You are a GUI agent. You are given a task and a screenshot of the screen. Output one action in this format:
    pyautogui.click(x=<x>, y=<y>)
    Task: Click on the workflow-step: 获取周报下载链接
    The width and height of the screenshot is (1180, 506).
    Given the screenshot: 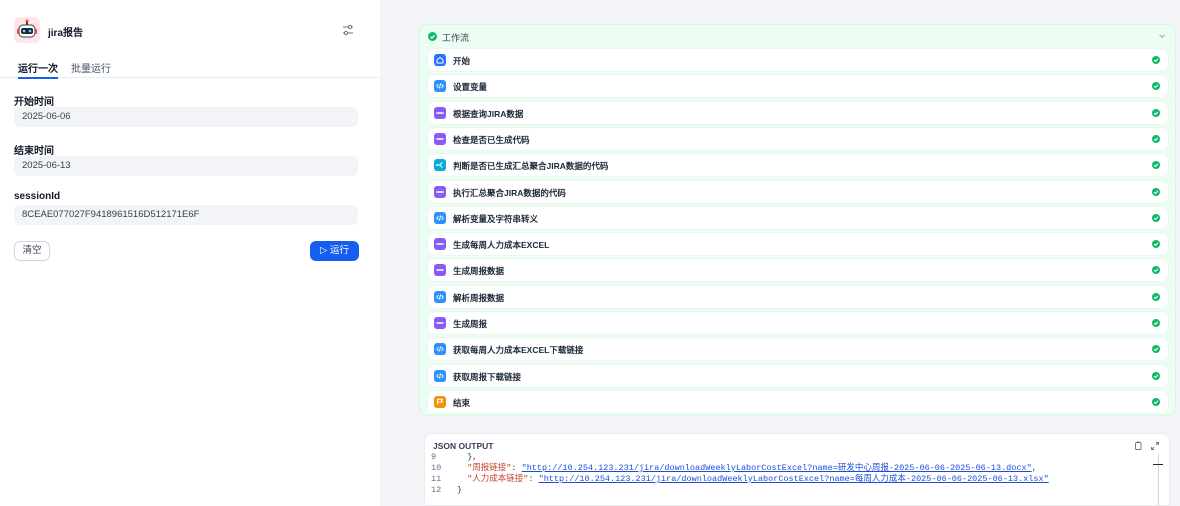 What is the action you would take?
    pyautogui.click(x=798, y=375)
    